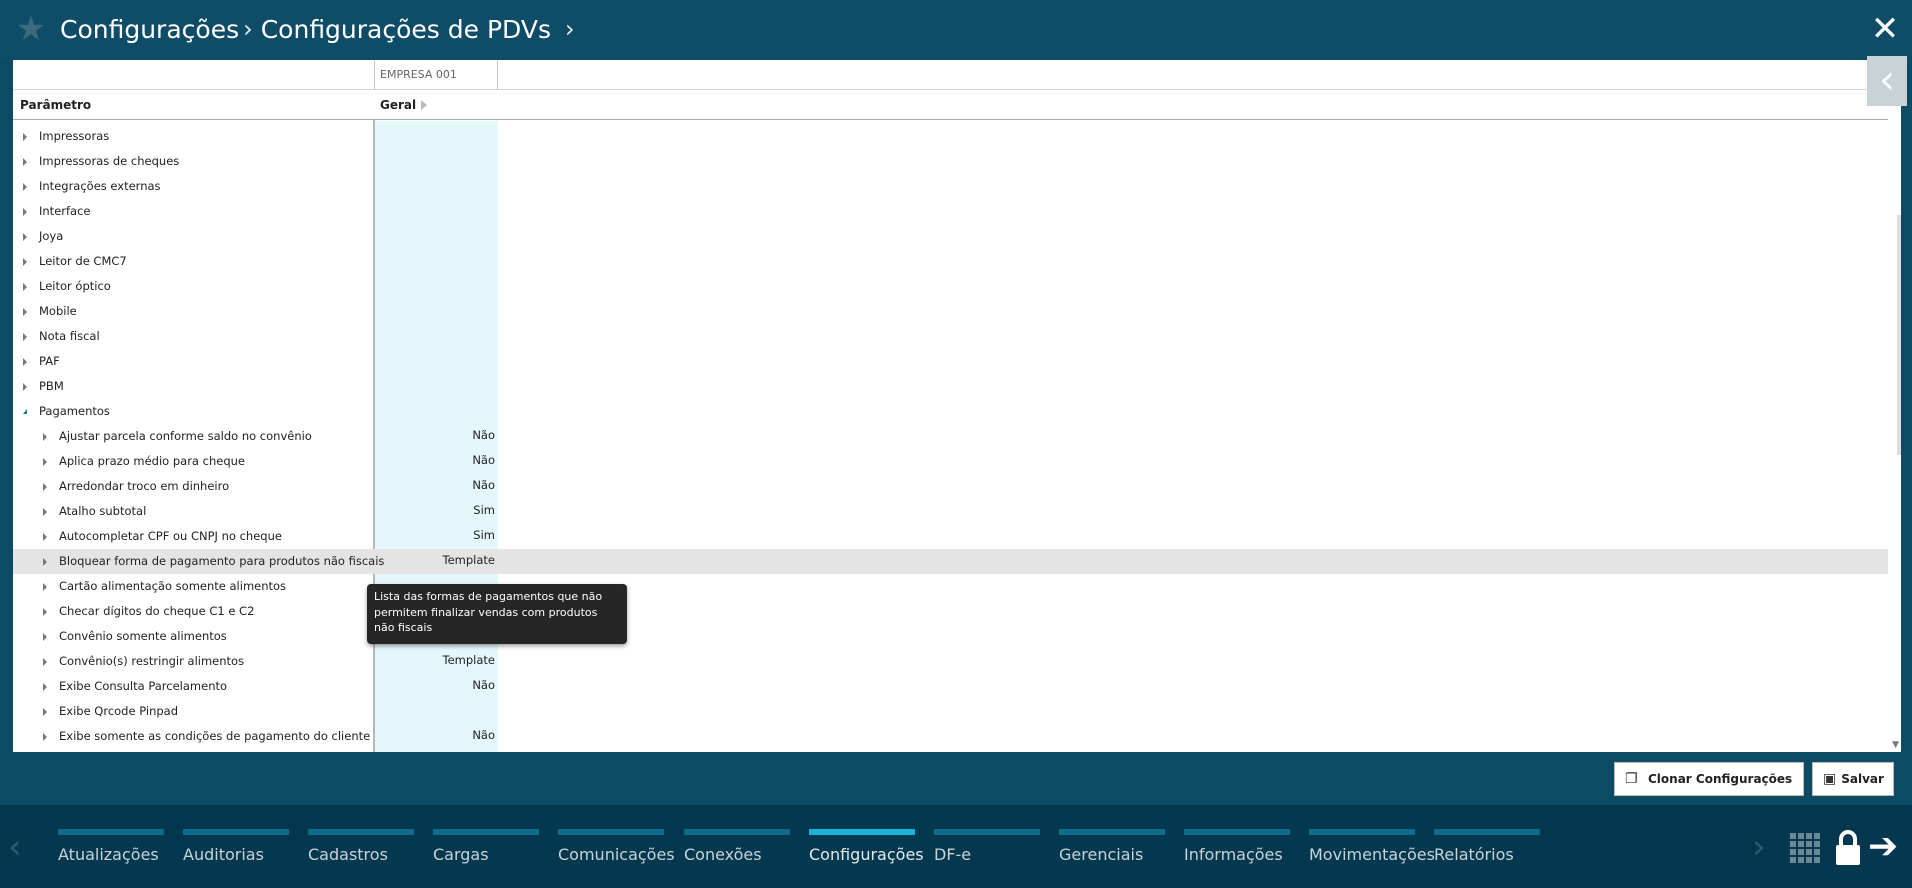 Image resolution: width=1912 pixels, height=888 pixels. What do you see at coordinates (1372, 854) in the screenshot?
I see `nav-tab: Movimentações` at bounding box center [1372, 854].